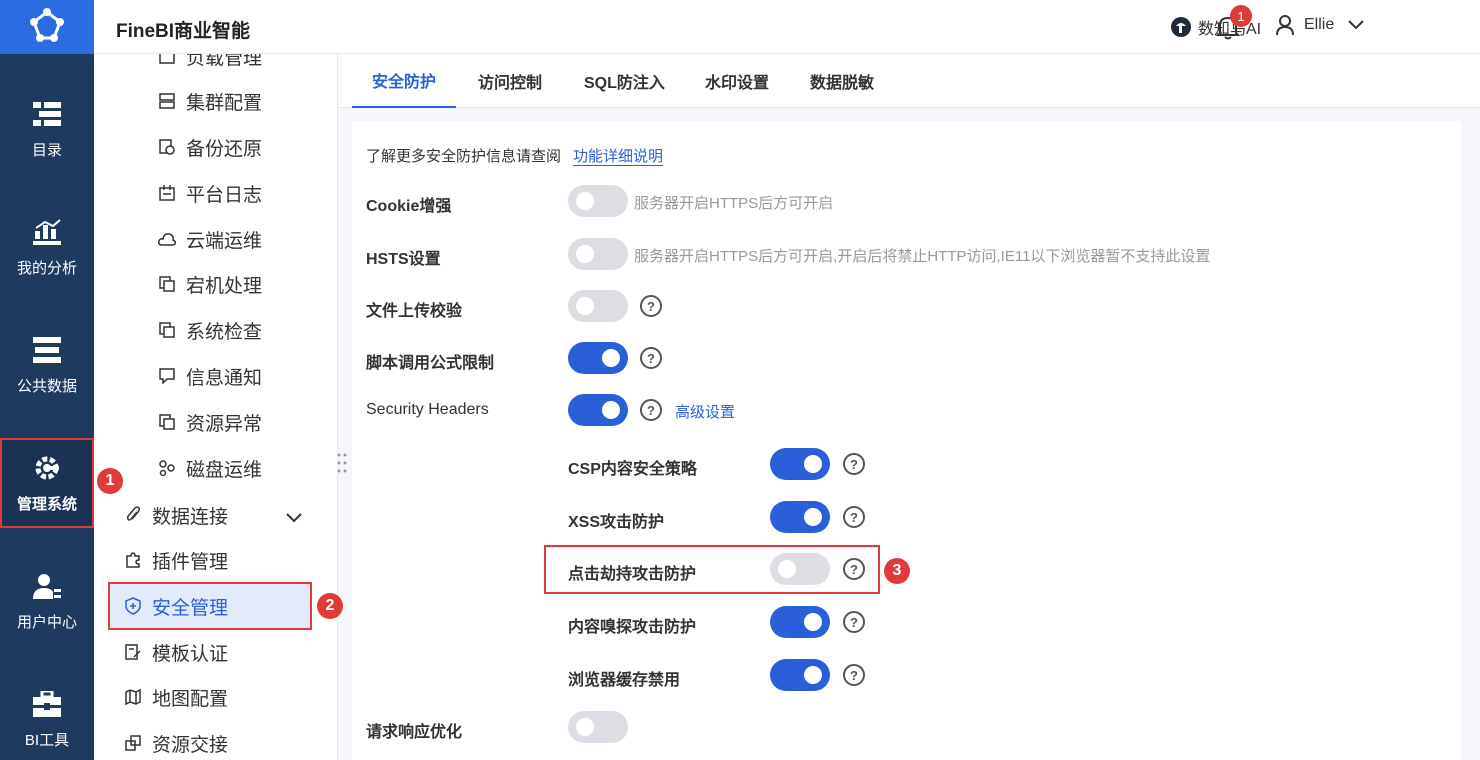 This screenshot has width=1480, height=760. I want to click on rail-item-catalog: 目录, so click(47, 129).